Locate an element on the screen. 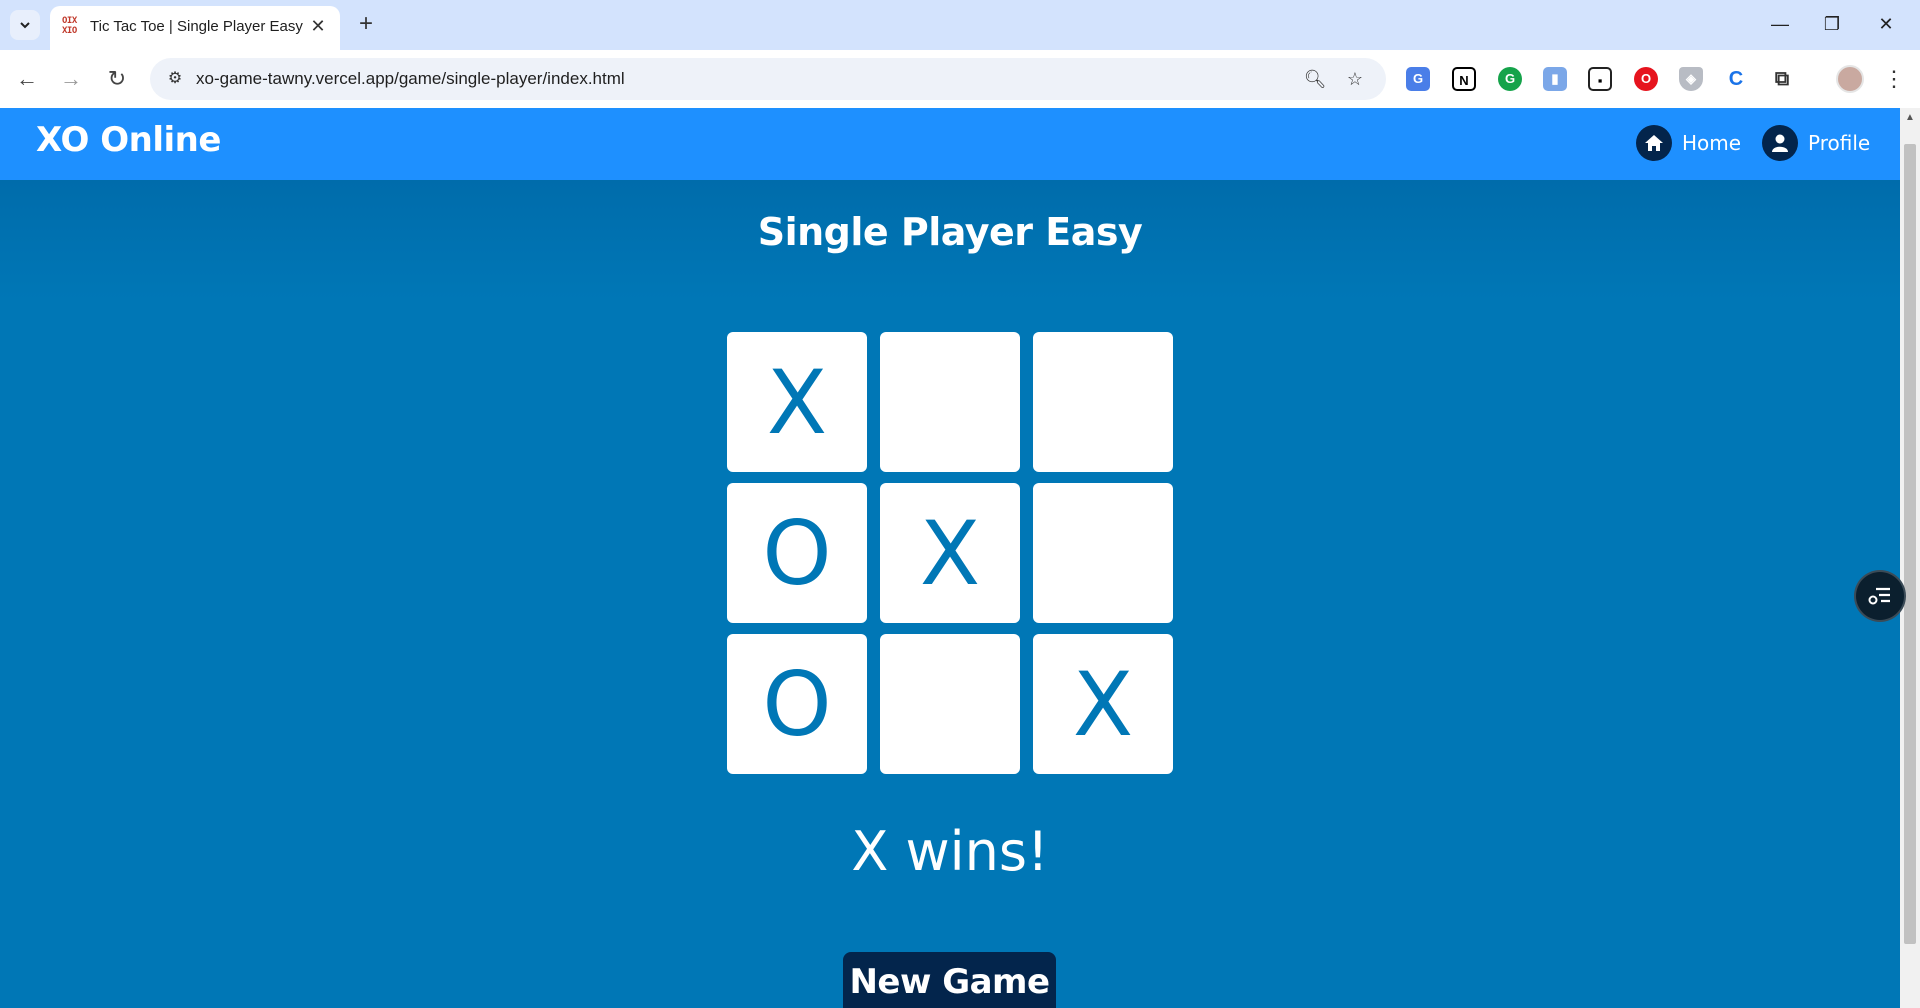 The width and height of the screenshot is (1920, 1008). opera-icon: O is located at coordinates (1646, 78).